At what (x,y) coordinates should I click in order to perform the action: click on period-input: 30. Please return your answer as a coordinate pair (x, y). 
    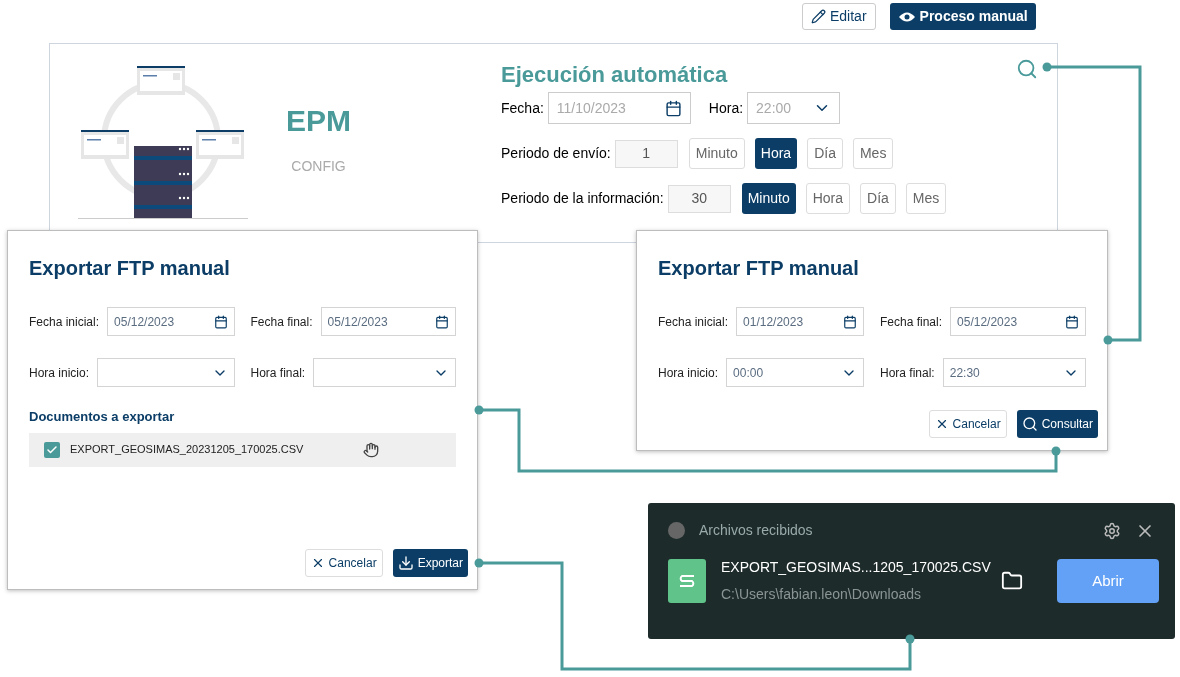
    Looking at the image, I should click on (699, 198).